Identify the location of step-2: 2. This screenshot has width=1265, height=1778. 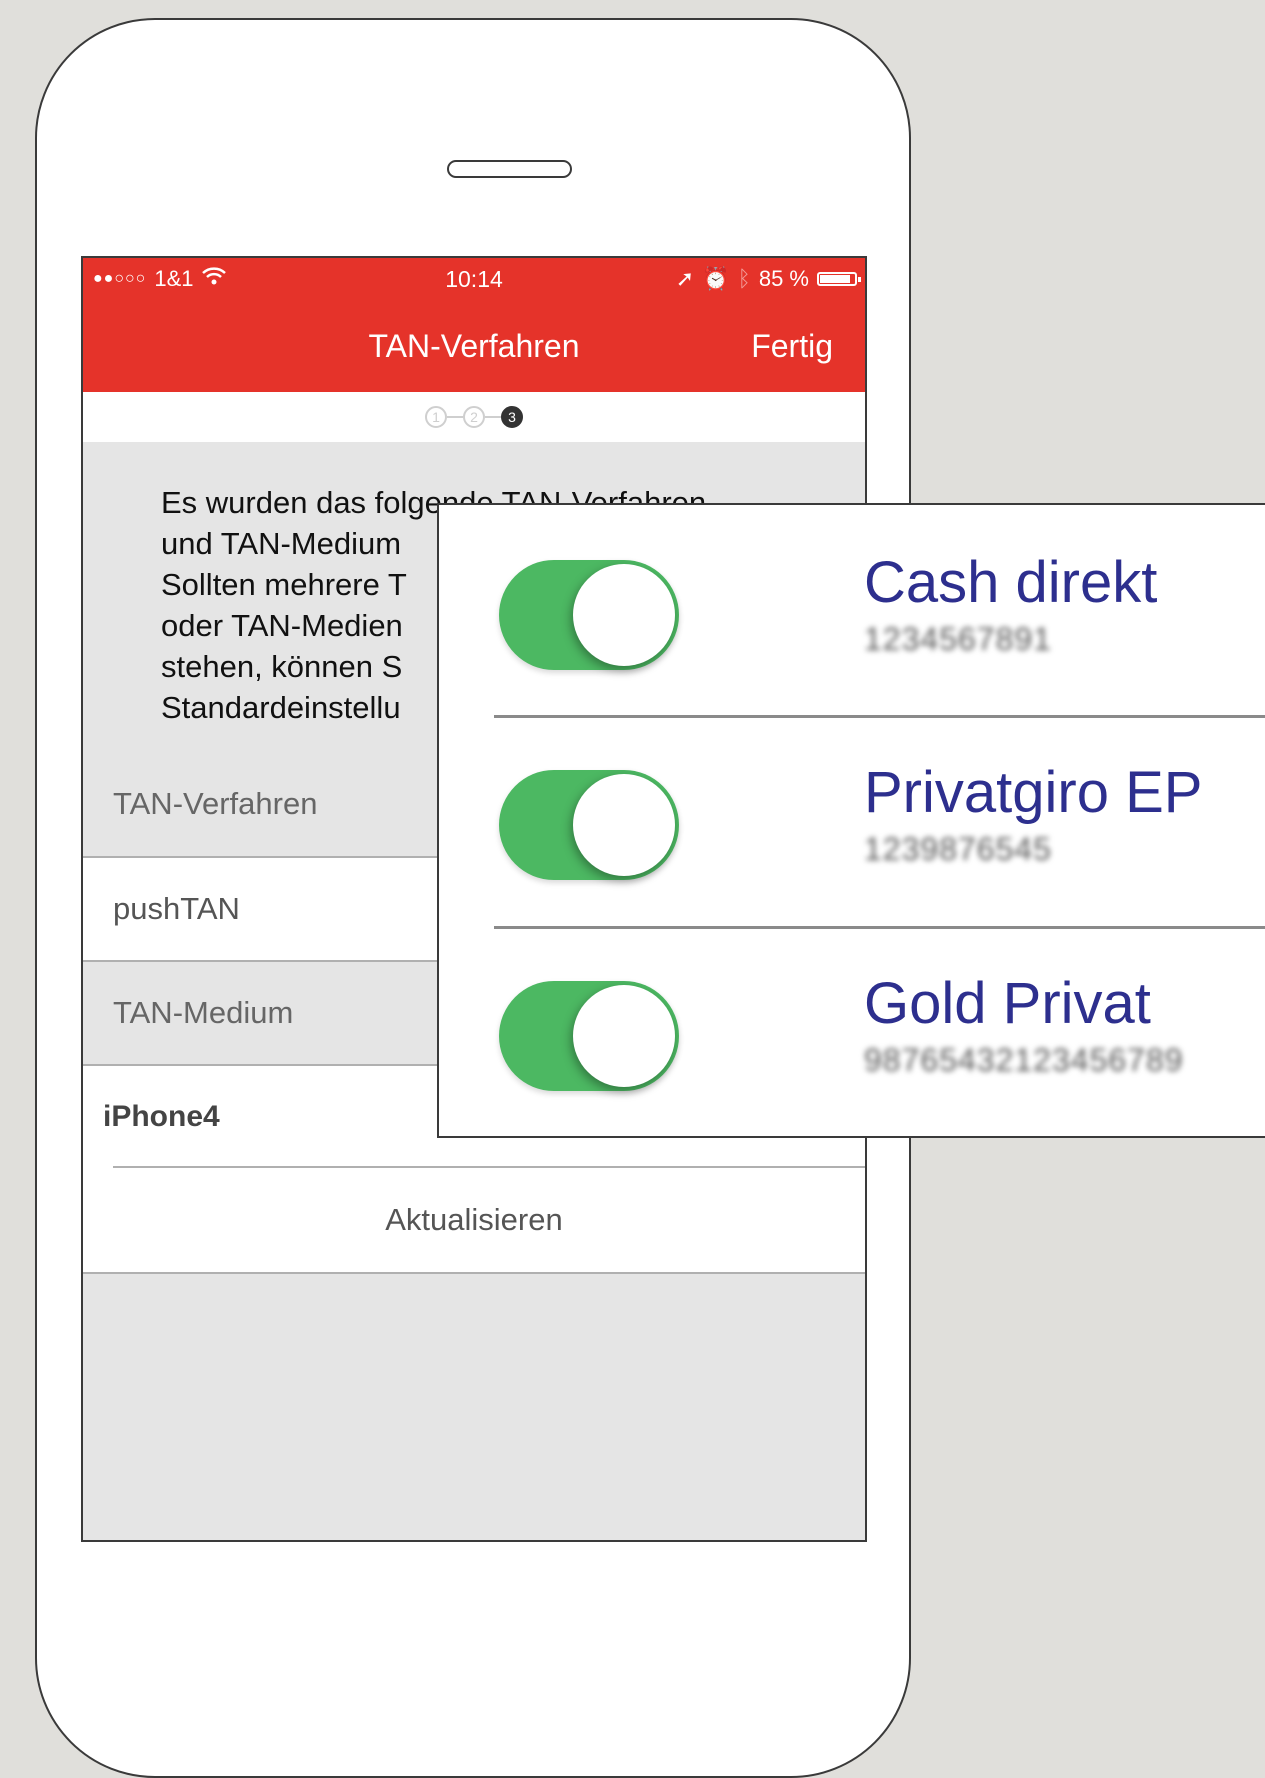
(474, 417).